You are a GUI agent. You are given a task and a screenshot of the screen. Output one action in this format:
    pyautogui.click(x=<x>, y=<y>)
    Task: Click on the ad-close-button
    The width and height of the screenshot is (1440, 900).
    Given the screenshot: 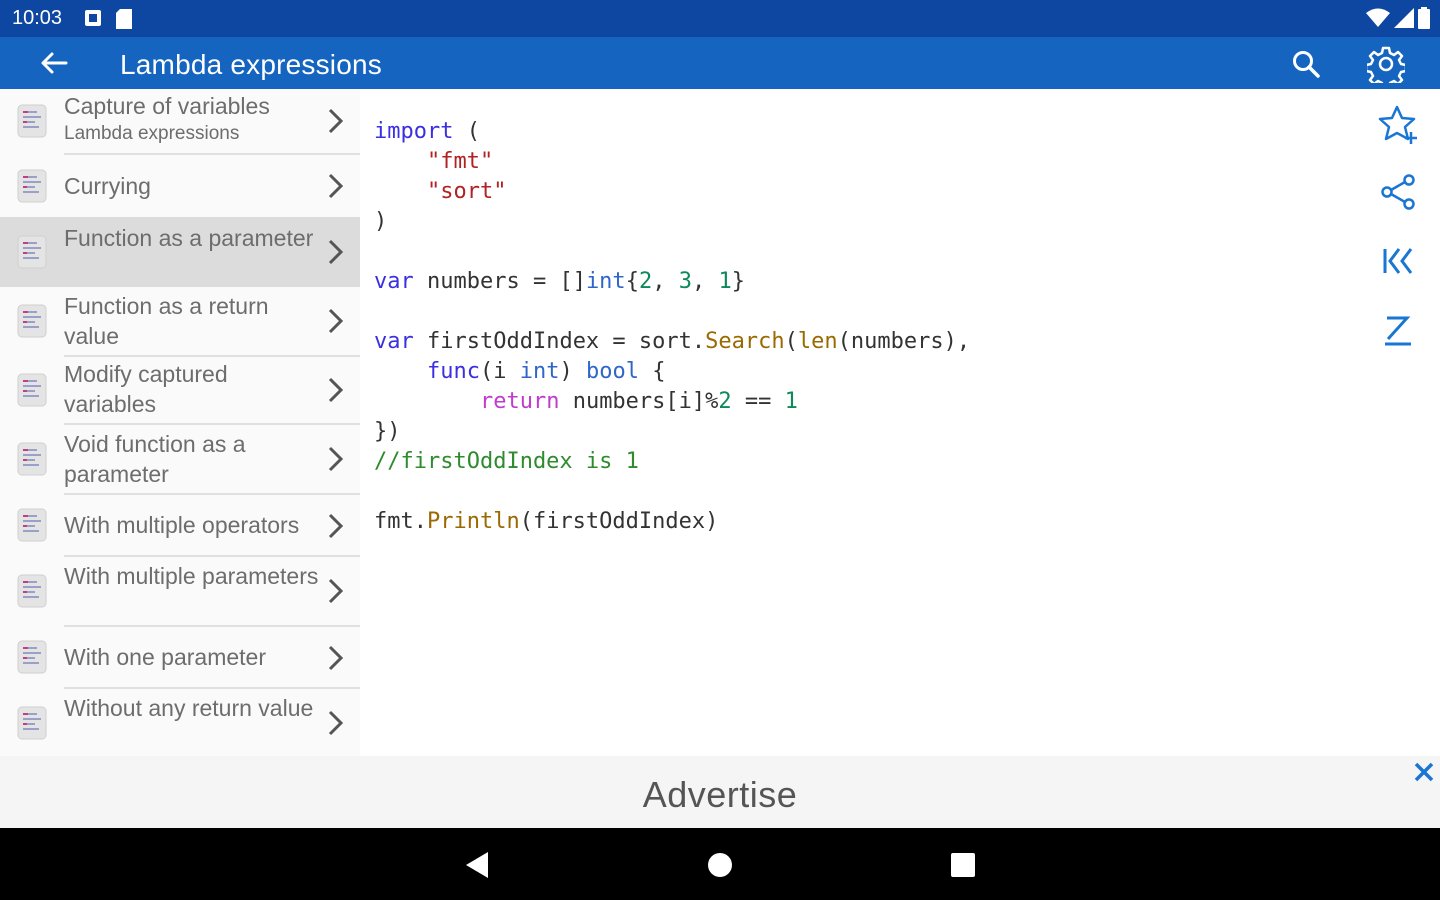 What is the action you would take?
    pyautogui.click(x=1424, y=772)
    